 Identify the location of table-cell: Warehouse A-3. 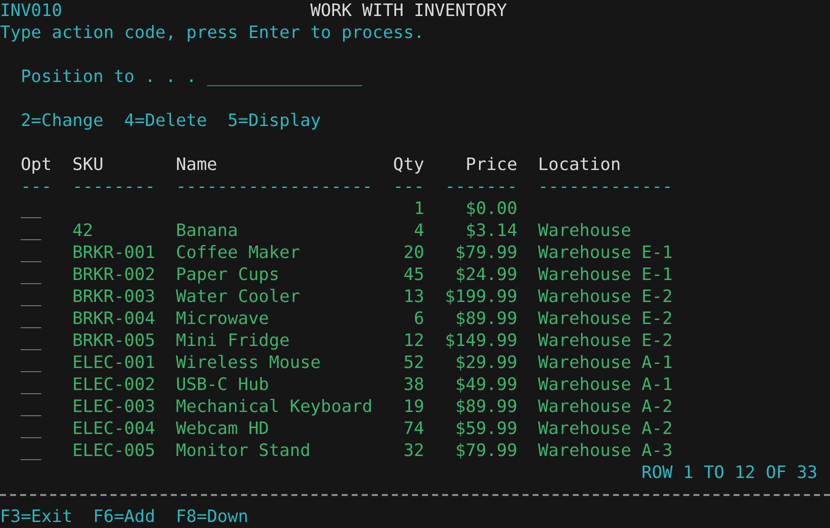
(605, 451).